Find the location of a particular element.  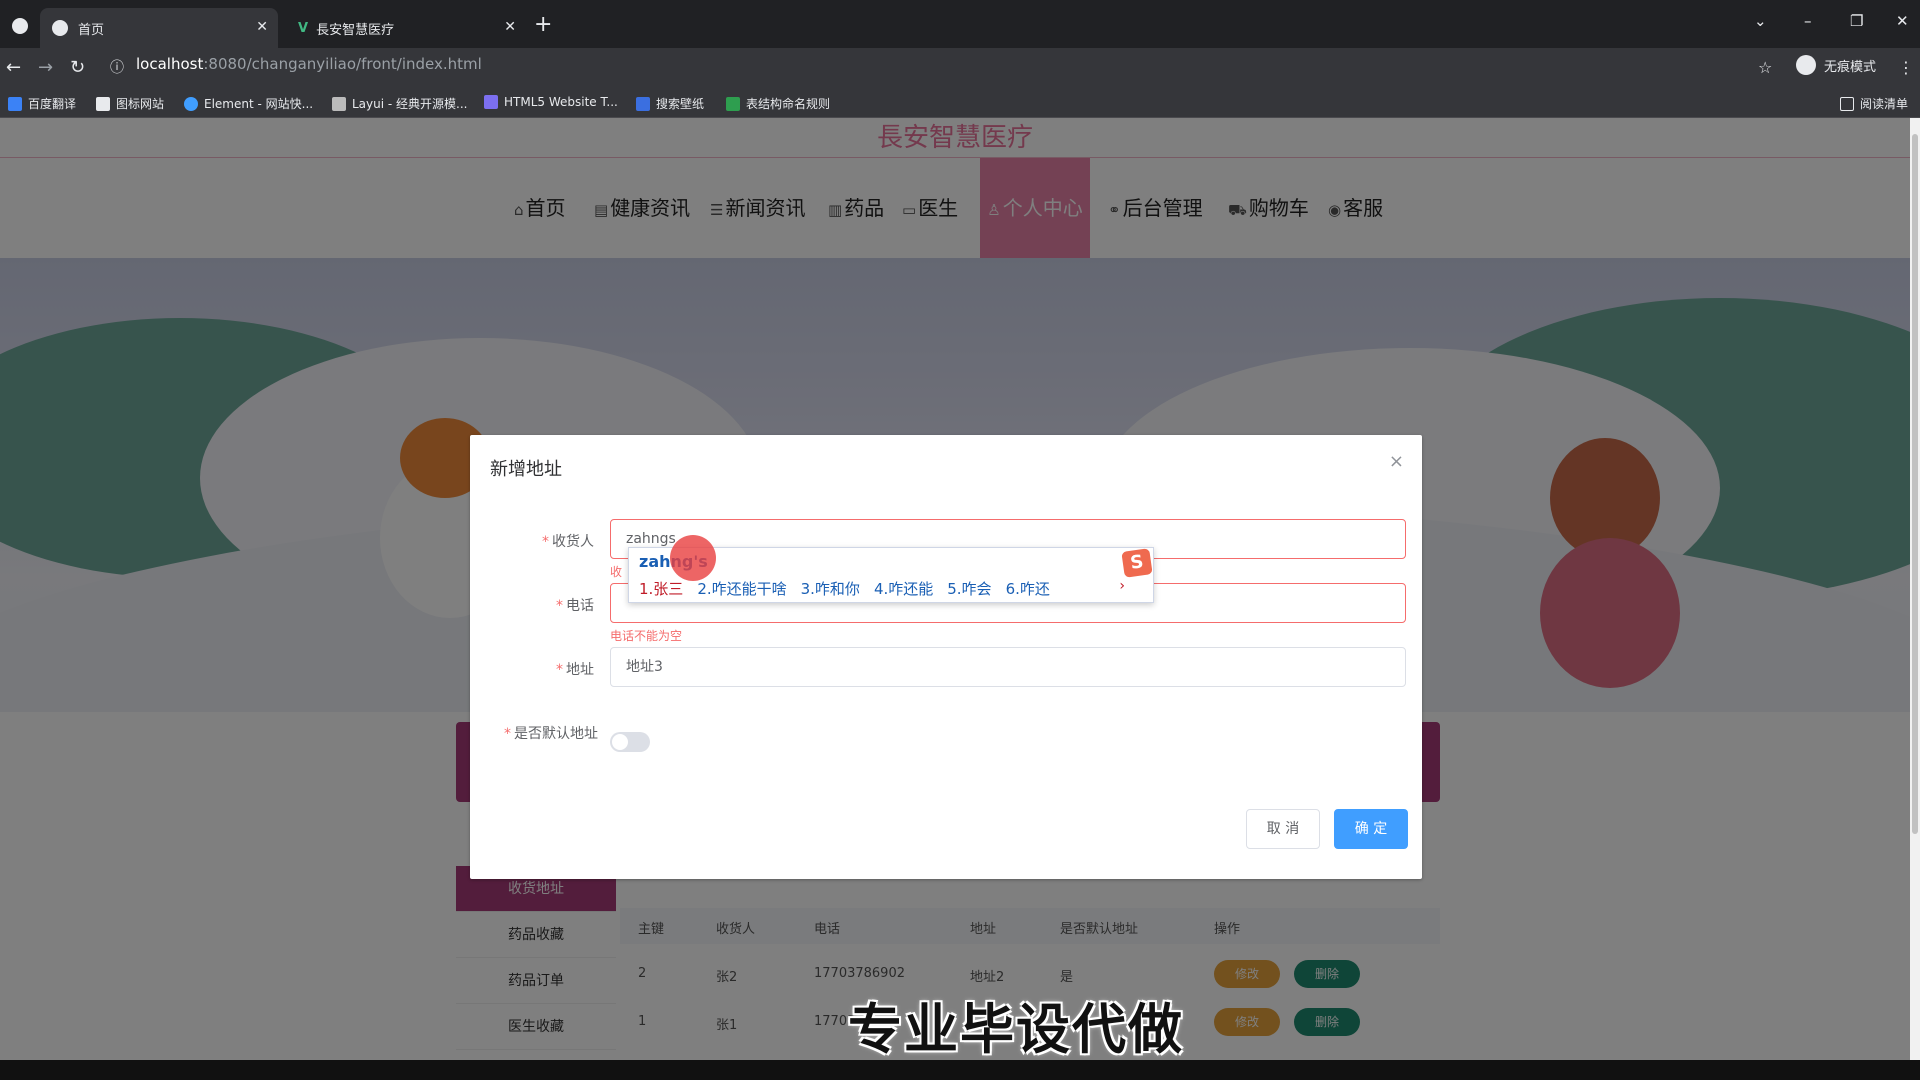

ime-candidate: 3.咋和你 is located at coordinates (830, 588).